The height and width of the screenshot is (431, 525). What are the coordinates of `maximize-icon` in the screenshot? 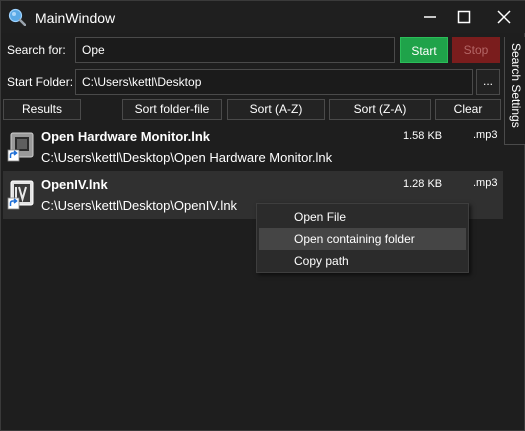 It's located at (464, 17).